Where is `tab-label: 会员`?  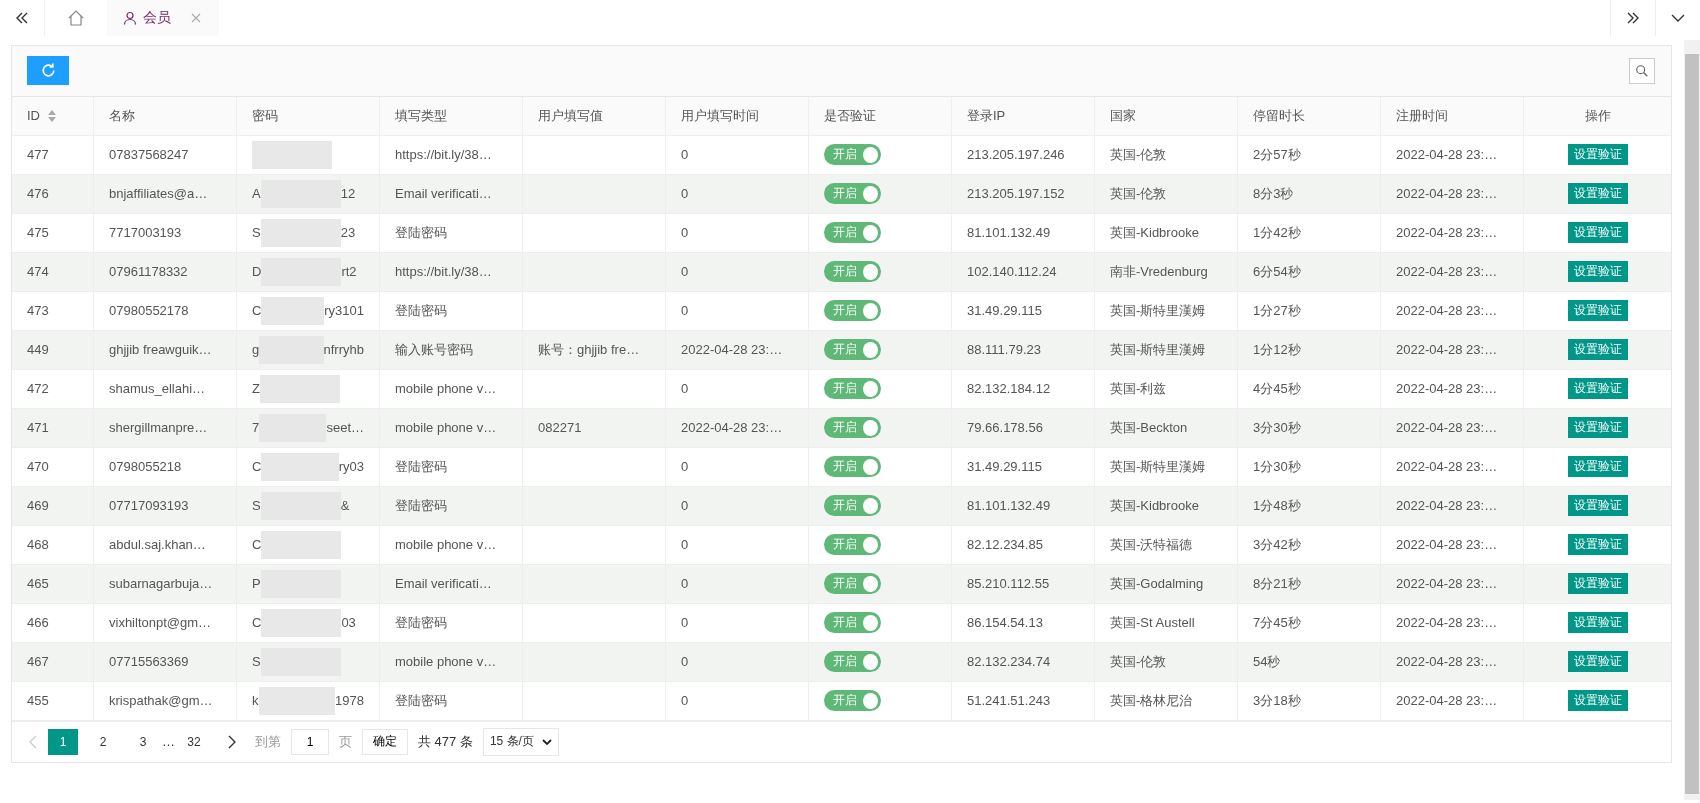 tab-label: 会员 is located at coordinates (157, 18).